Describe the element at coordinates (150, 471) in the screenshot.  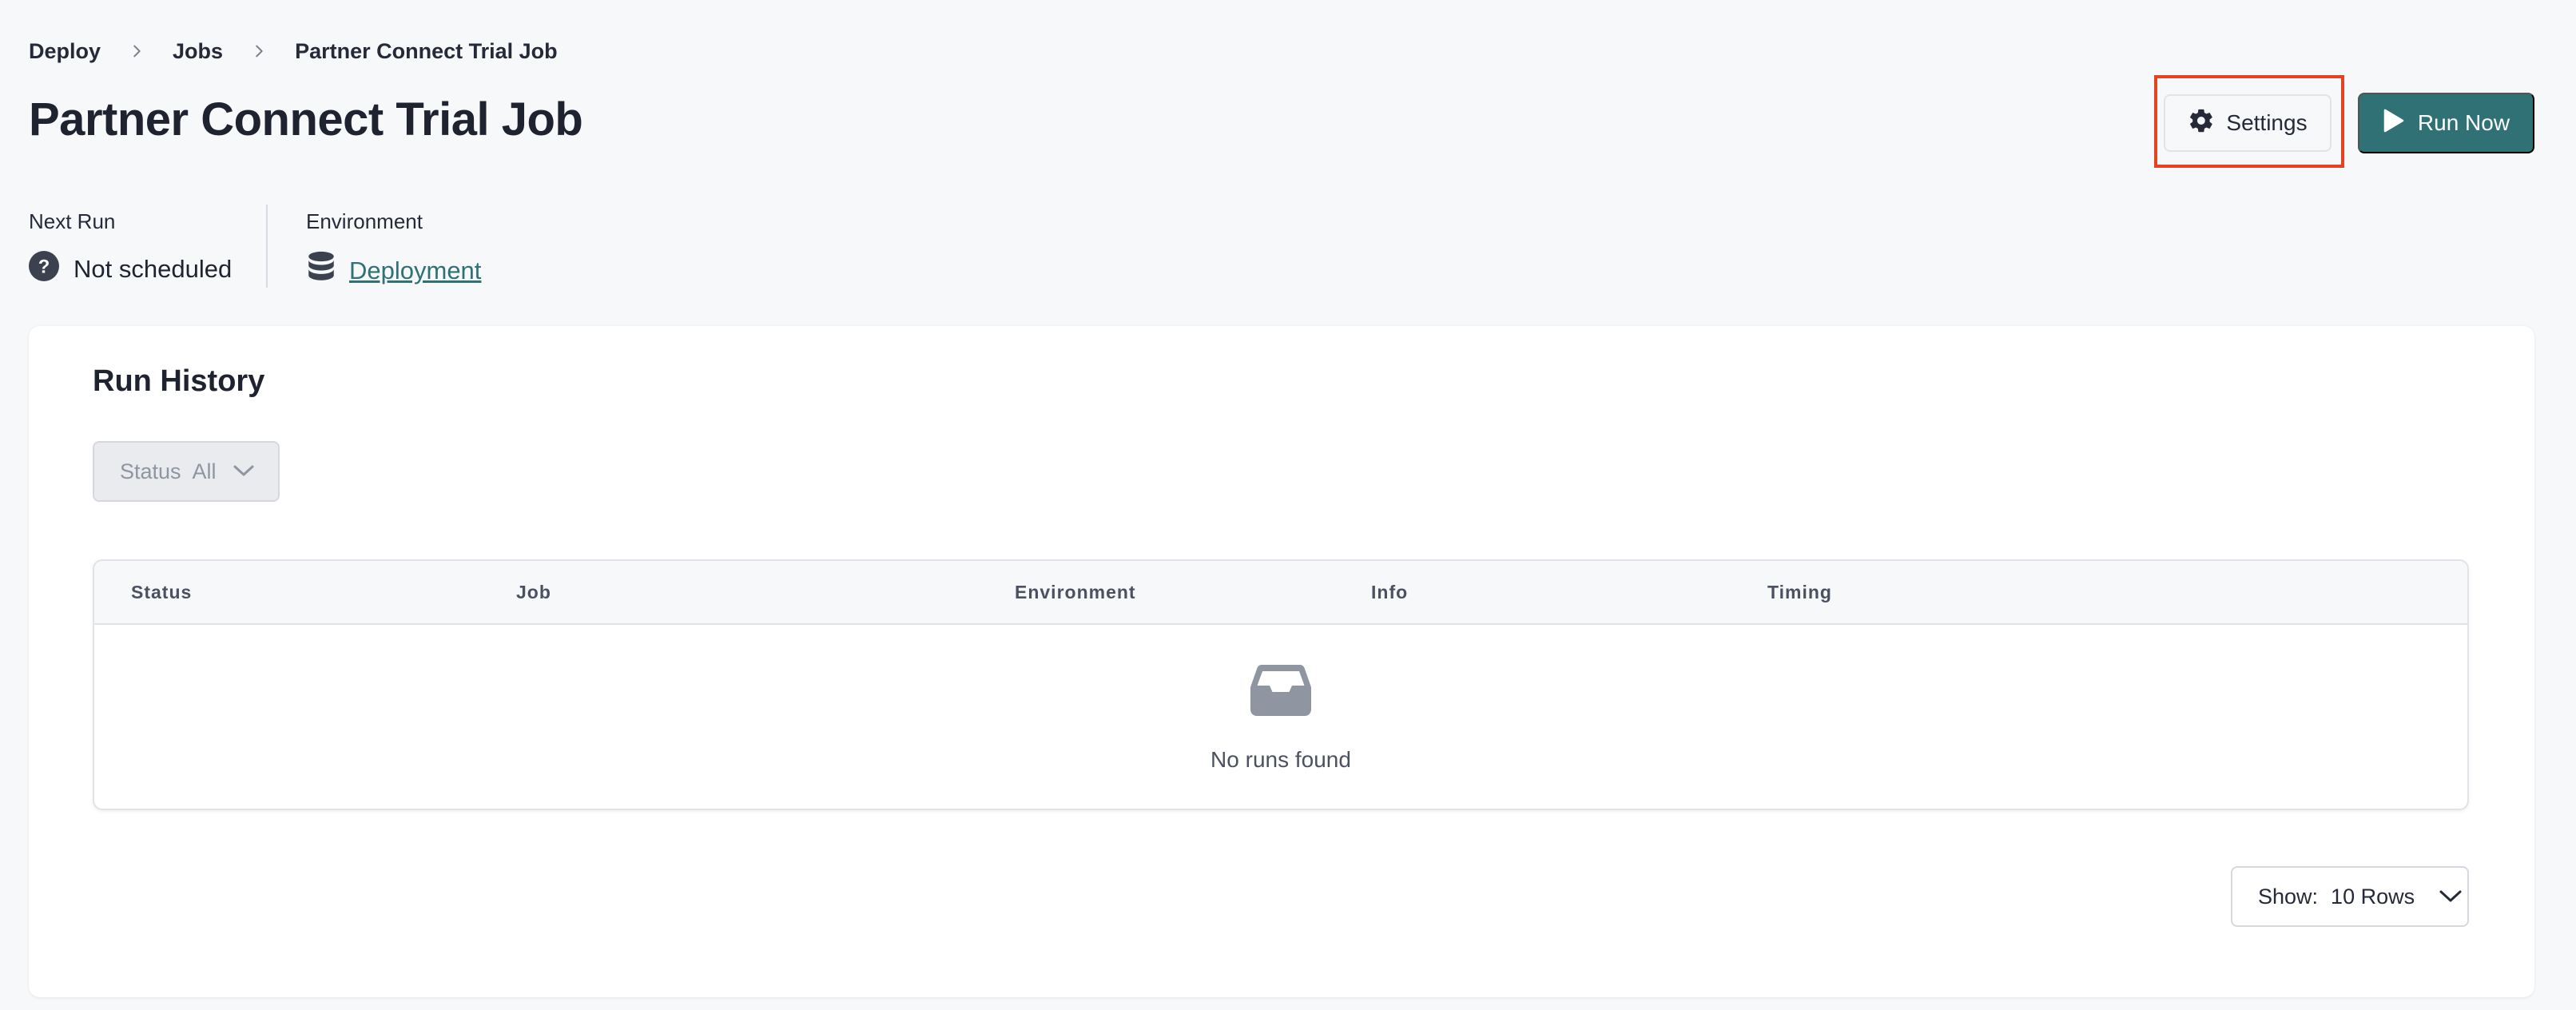
I see `status-filter-label: Status` at that location.